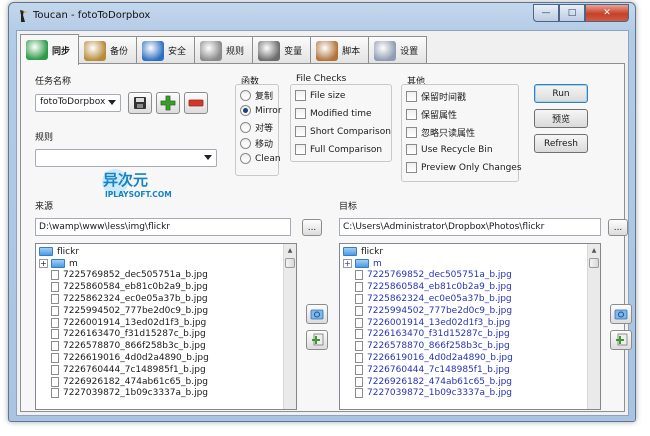 Image resolution: width=650 pixels, height=436 pixels. What do you see at coordinates (350, 131) in the screenshot?
I see `checkbox-label: Short Comparison` at bounding box center [350, 131].